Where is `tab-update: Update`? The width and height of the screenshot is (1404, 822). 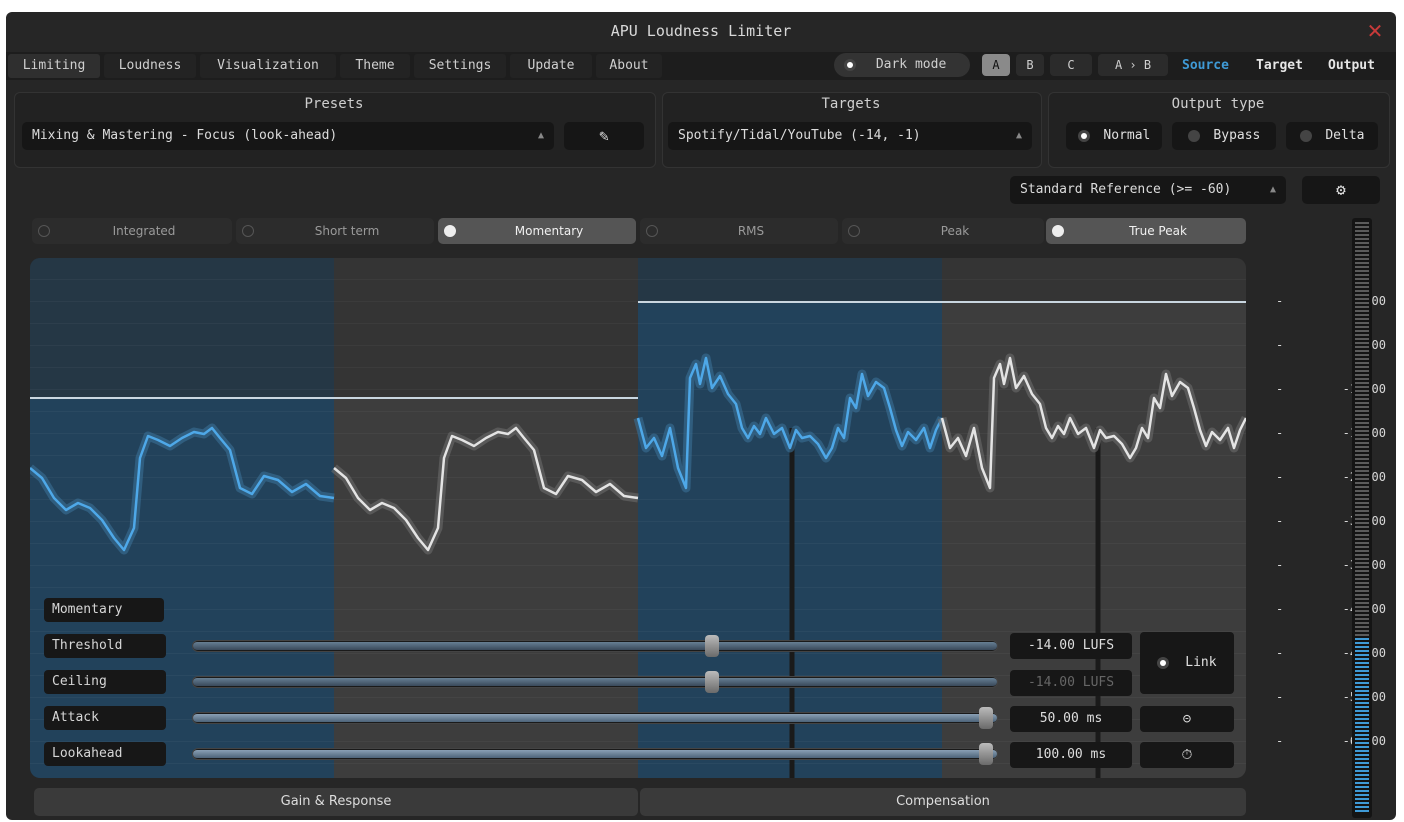 tab-update: Update is located at coordinates (551, 66).